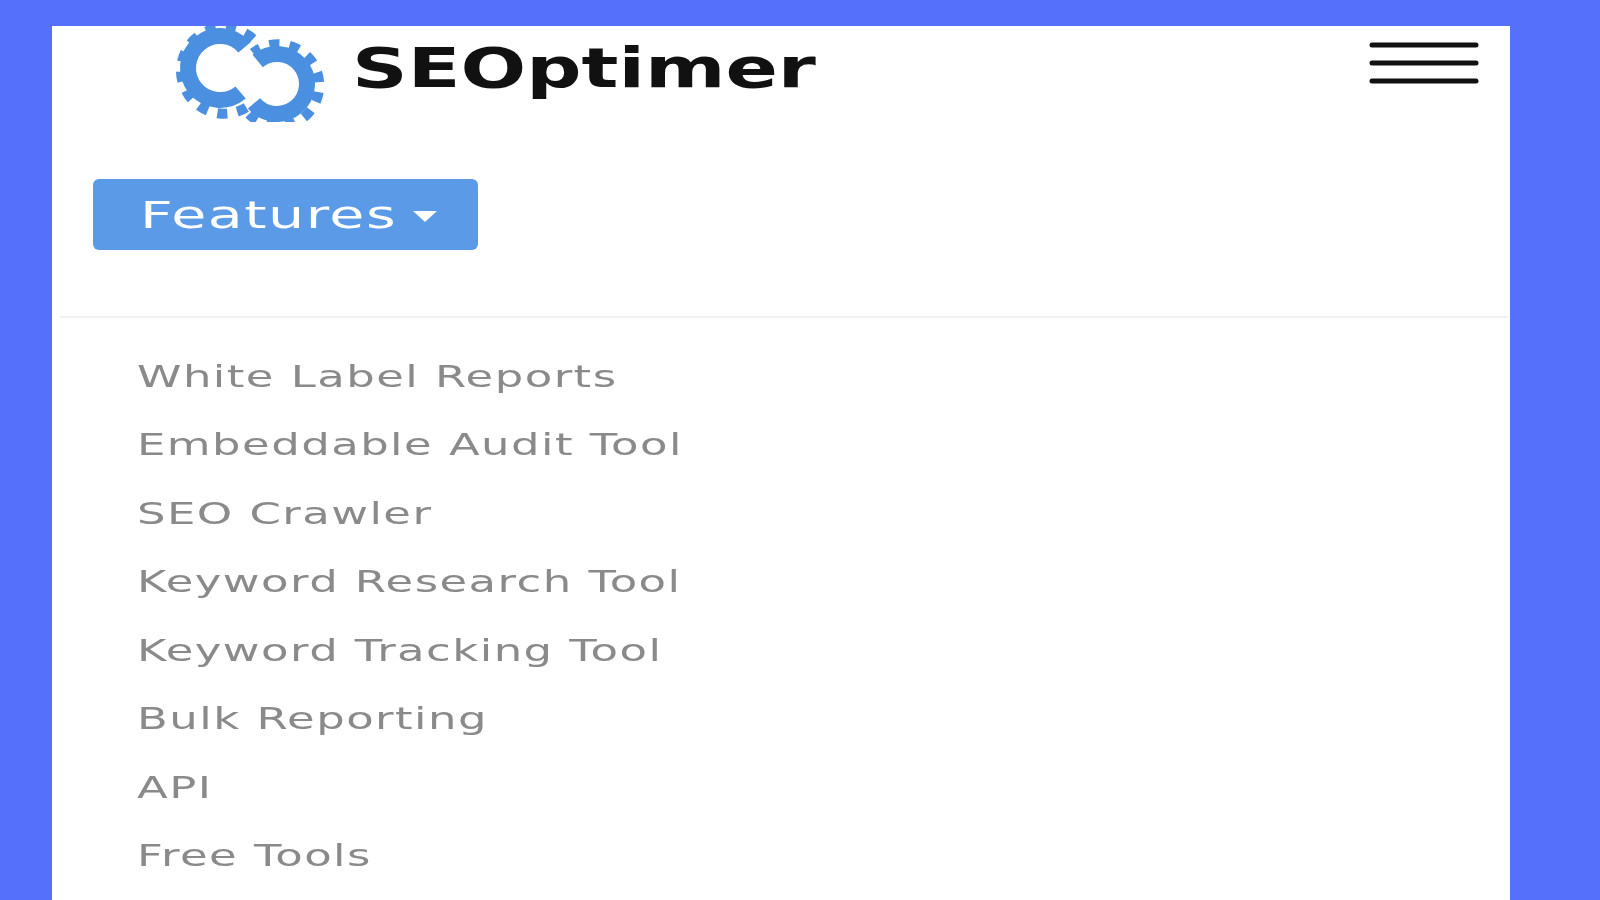  I want to click on menu-link: Bulk Reporting, so click(312, 719).